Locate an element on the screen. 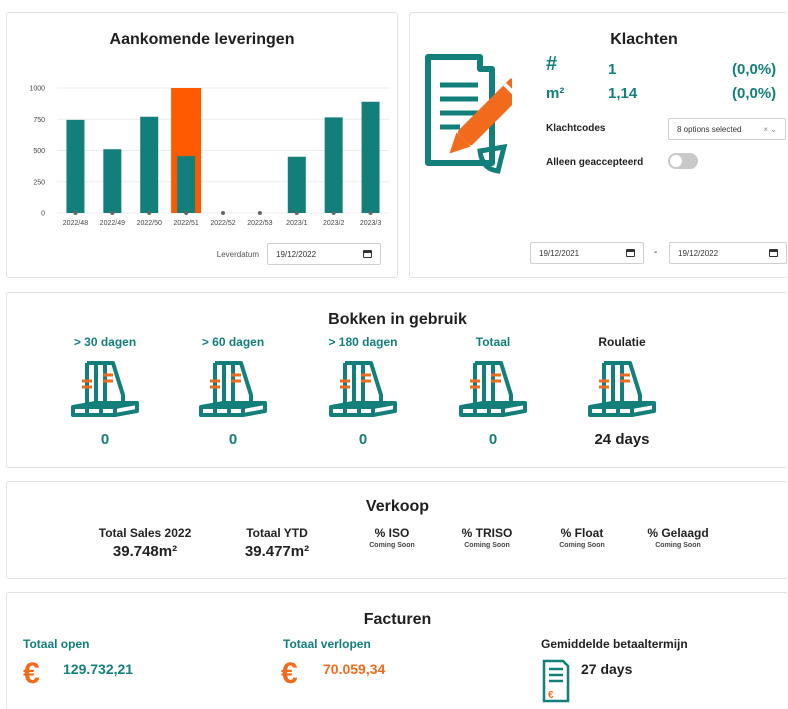 The image size is (788, 709). y-tick-label: 750 is located at coordinates (39, 120).